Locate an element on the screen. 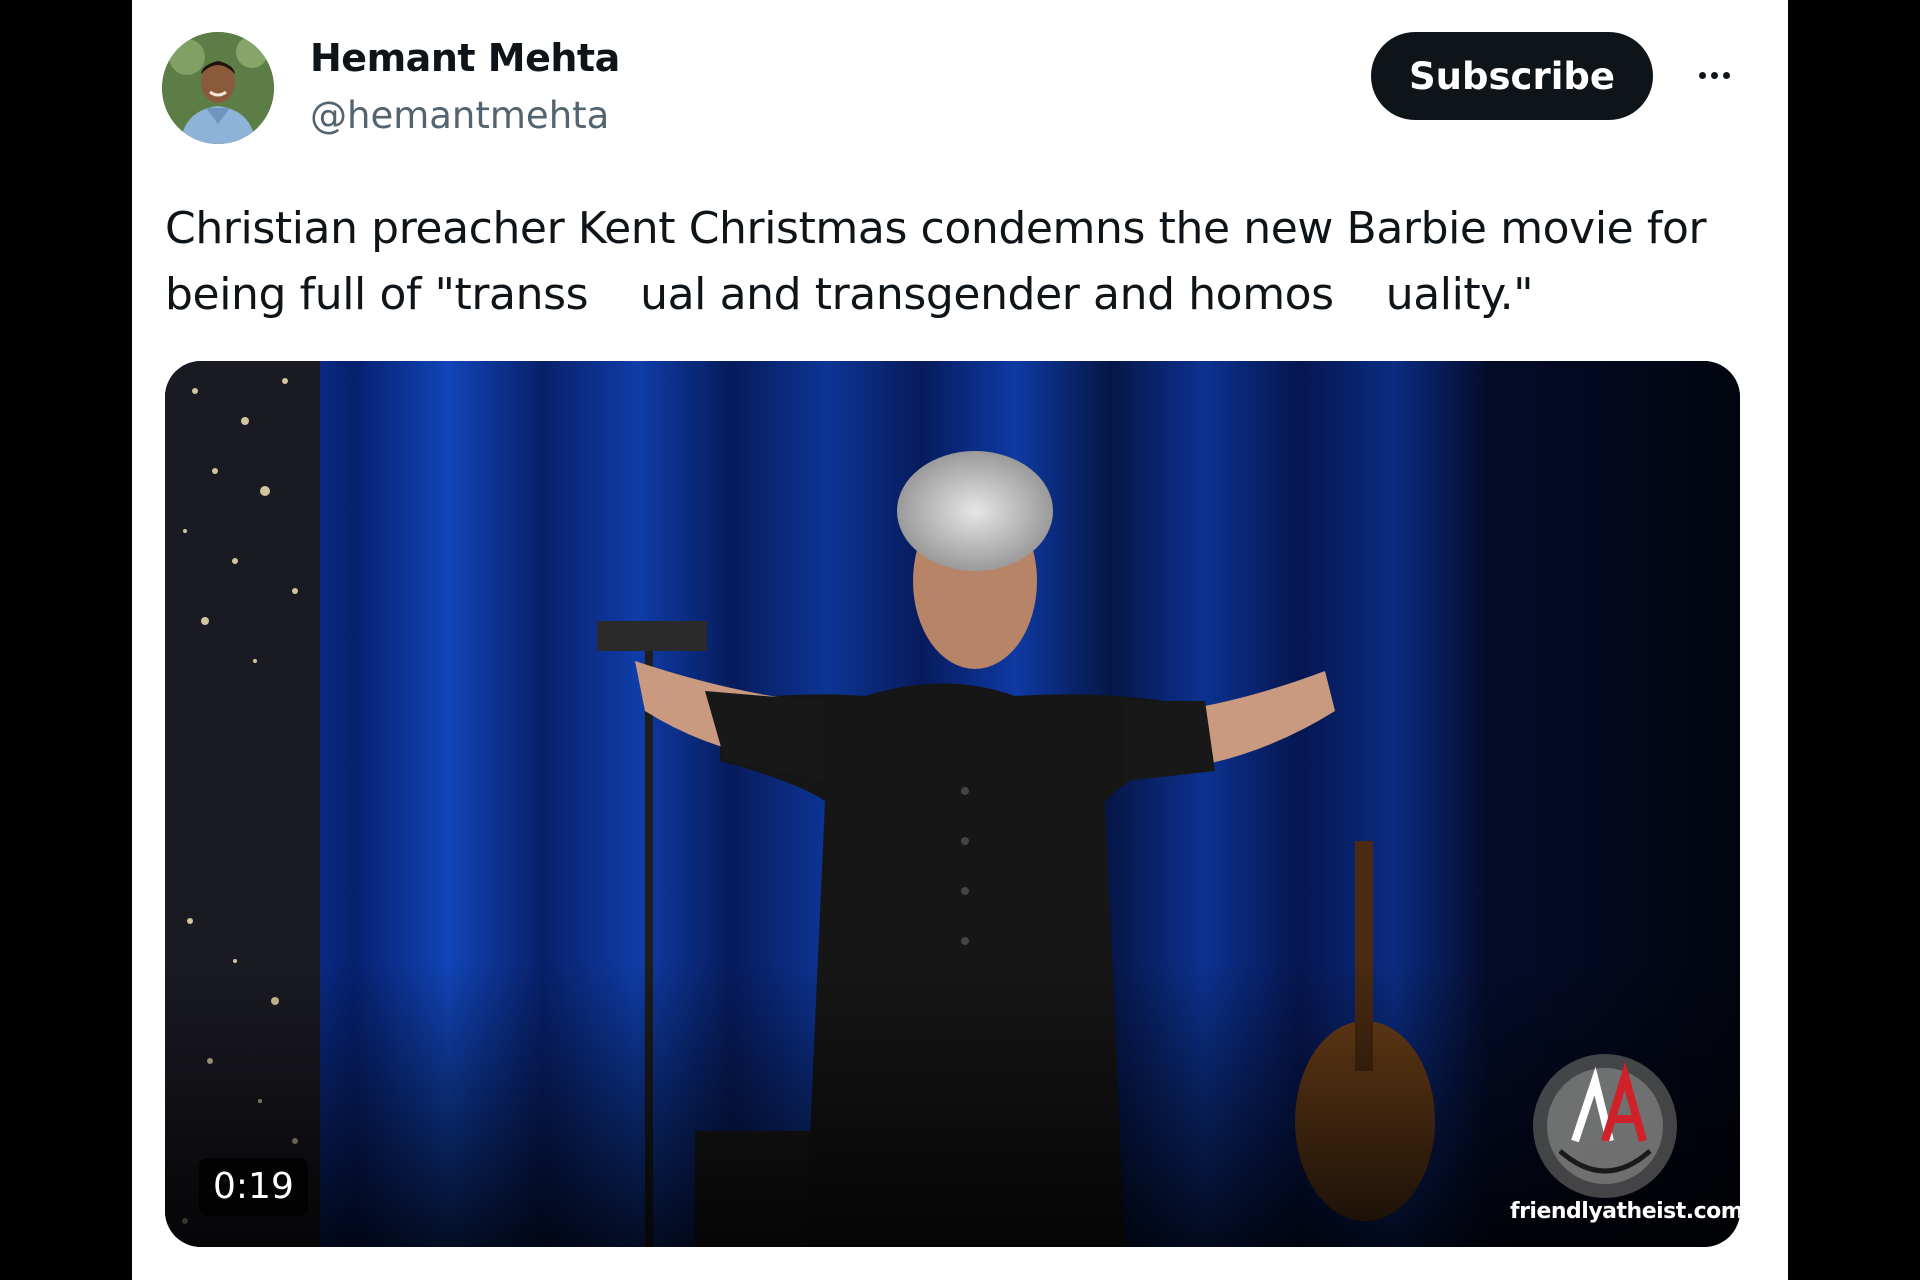 Image resolution: width=1920 pixels, height=1280 pixels. more-options-button is located at coordinates (1714, 75).